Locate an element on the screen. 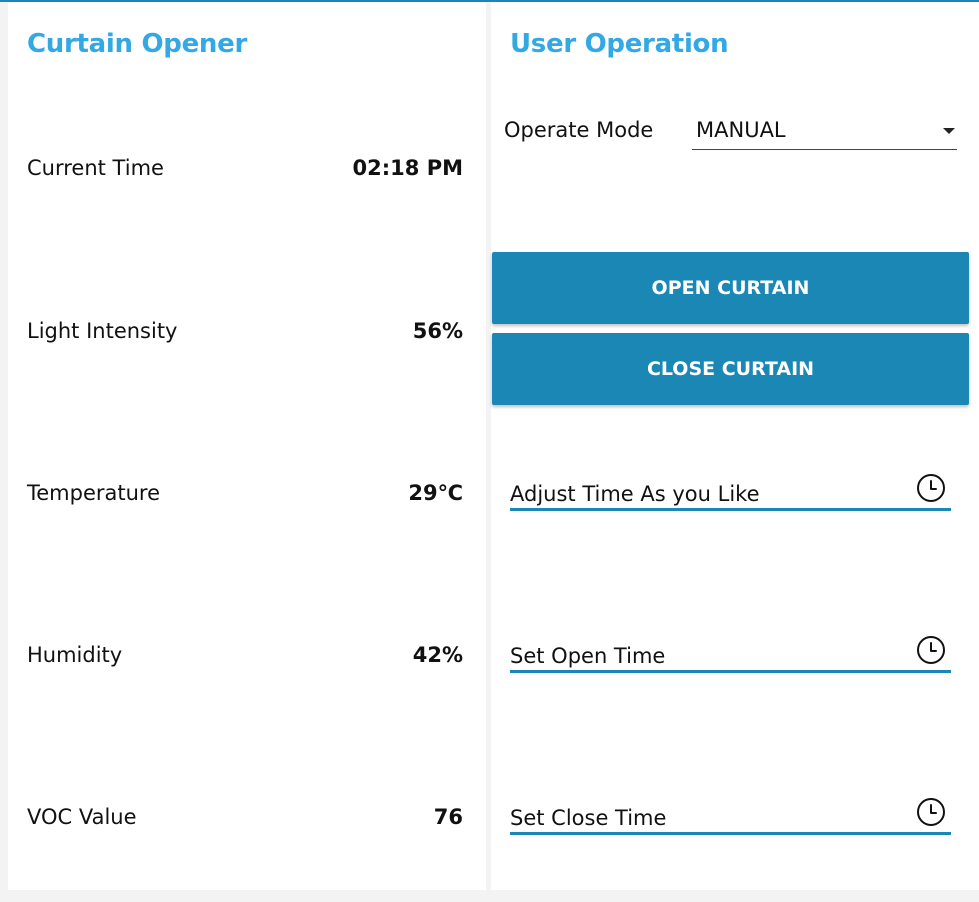  operate-mode-label: Operate Mode is located at coordinates (579, 130).